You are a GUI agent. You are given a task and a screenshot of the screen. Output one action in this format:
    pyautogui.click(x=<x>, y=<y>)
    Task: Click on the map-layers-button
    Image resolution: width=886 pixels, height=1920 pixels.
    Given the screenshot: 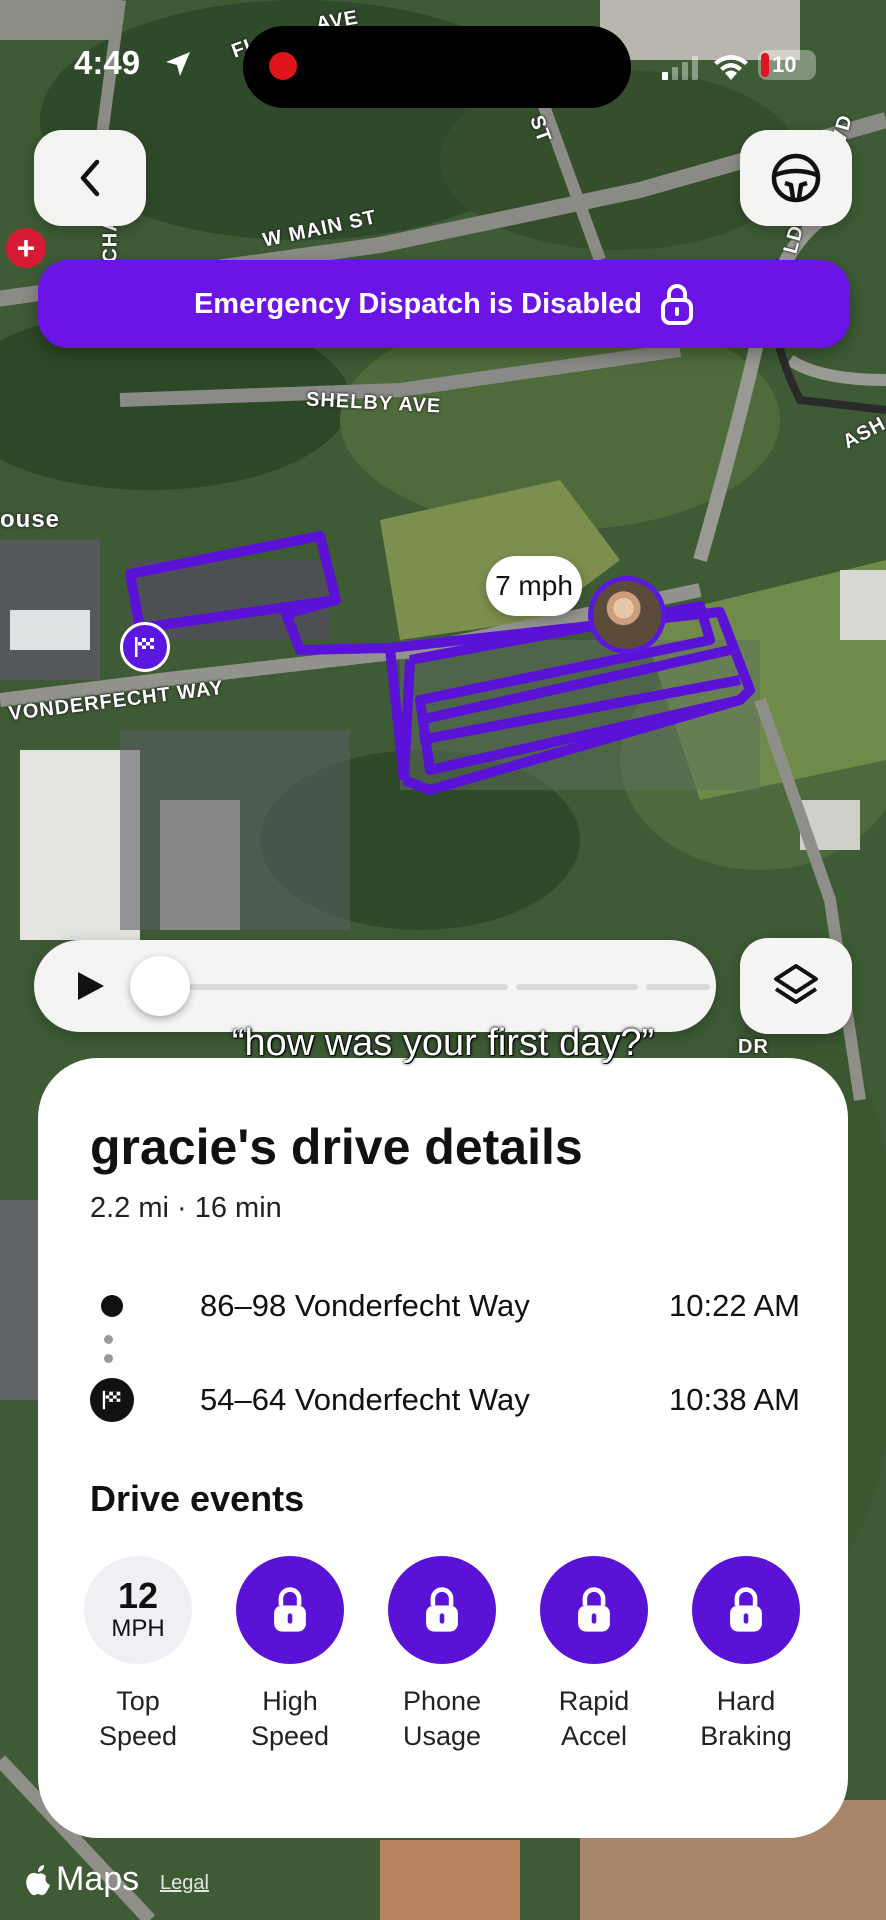 What is the action you would take?
    pyautogui.click(x=796, y=986)
    